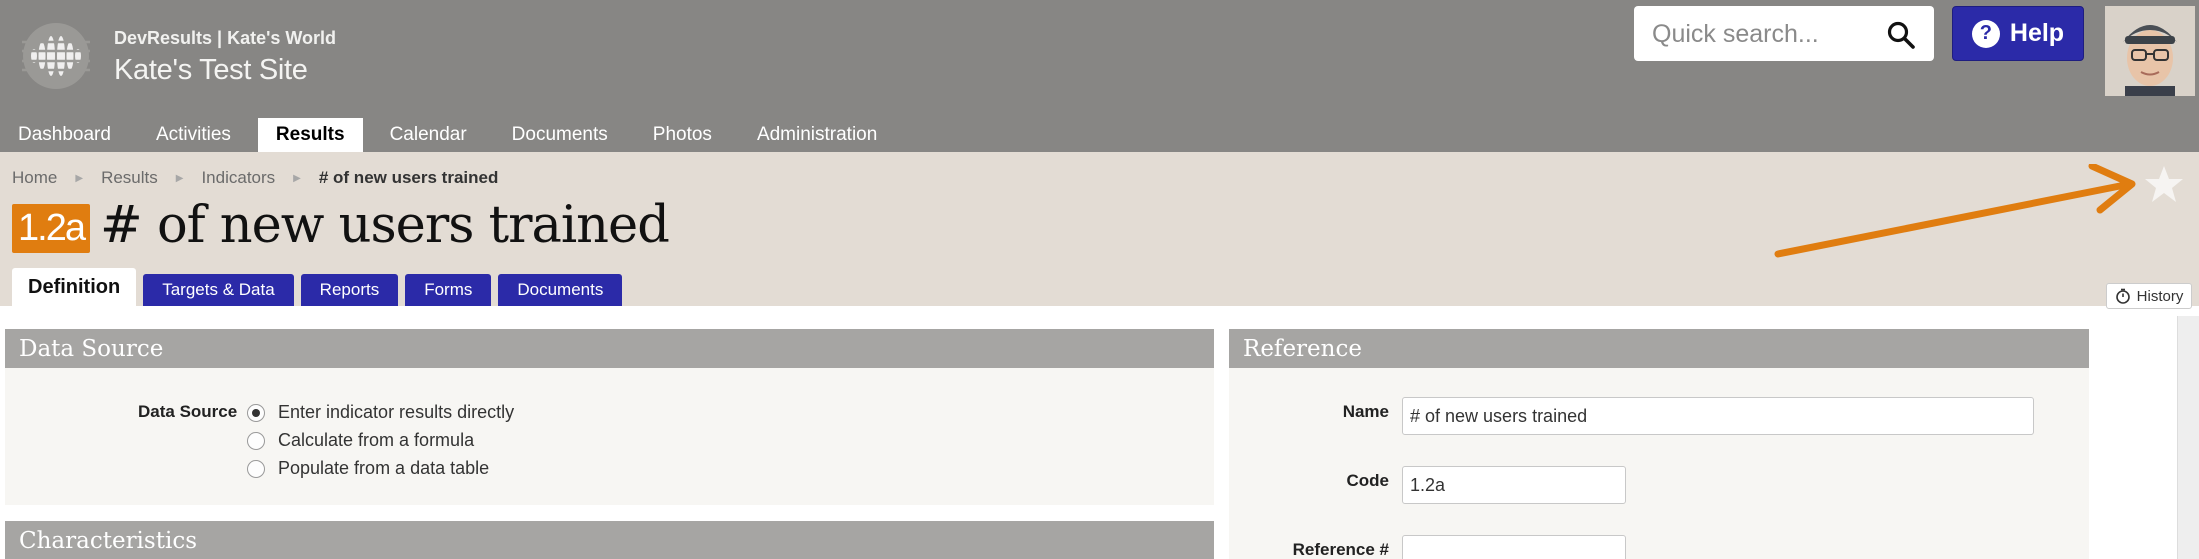 Image resolution: width=2199 pixels, height=559 pixels. Describe the element at coordinates (211, 70) in the screenshot. I see `site-title: Kate's Test Site` at that location.